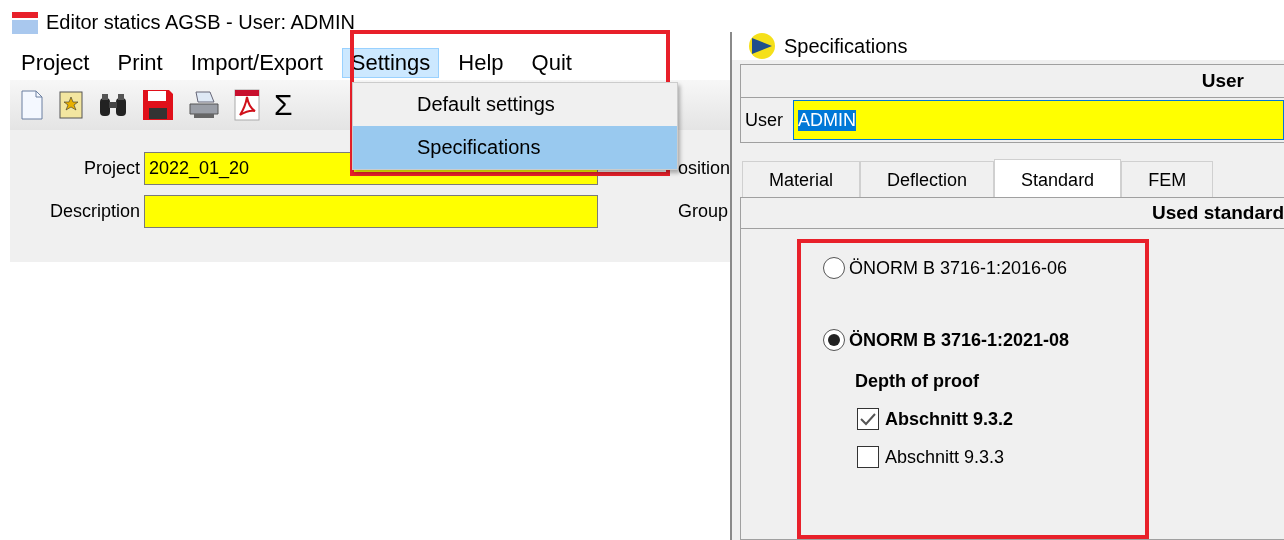 This screenshot has width=1284, height=540. What do you see at coordinates (481, 62) in the screenshot?
I see `menu-item: Help` at bounding box center [481, 62].